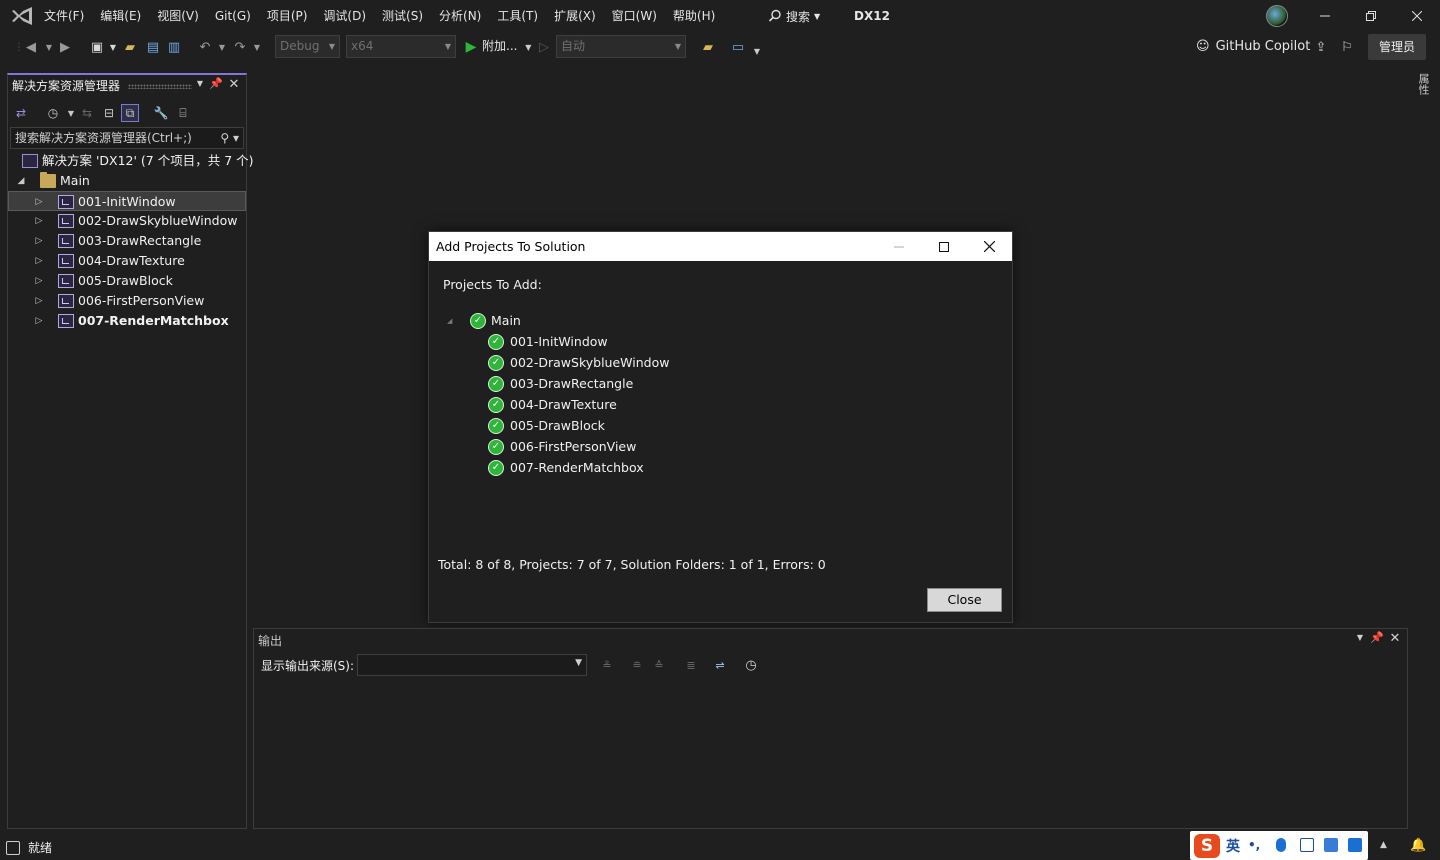 This screenshot has height=860, width=1440. I want to click on word-wrap-icon: ⇌, so click(720, 665).